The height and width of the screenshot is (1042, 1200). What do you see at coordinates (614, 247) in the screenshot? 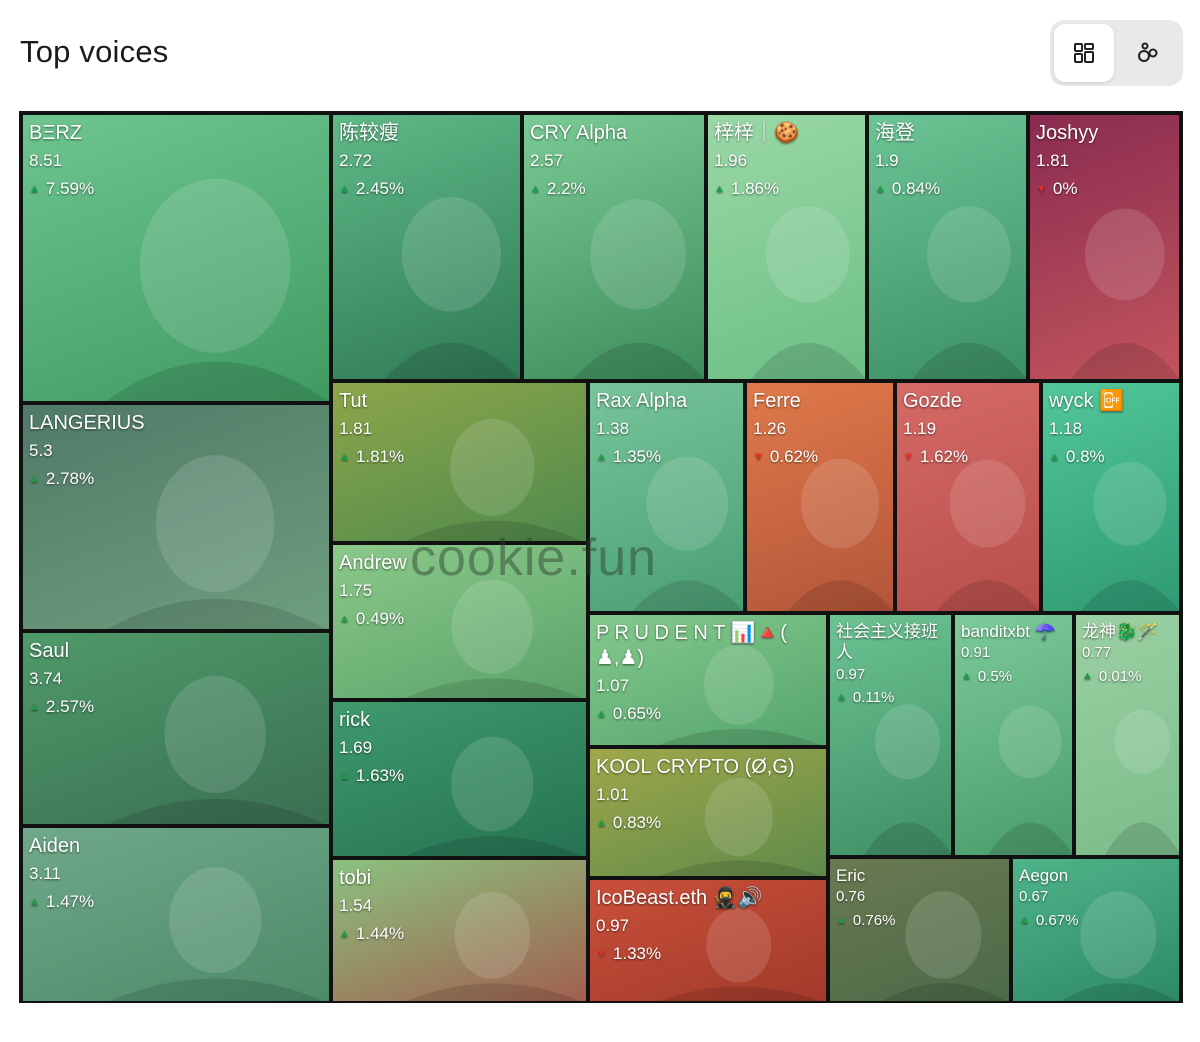
I see `voice-tile: CRY Alpha 2.57 ▲ 2.2%` at bounding box center [614, 247].